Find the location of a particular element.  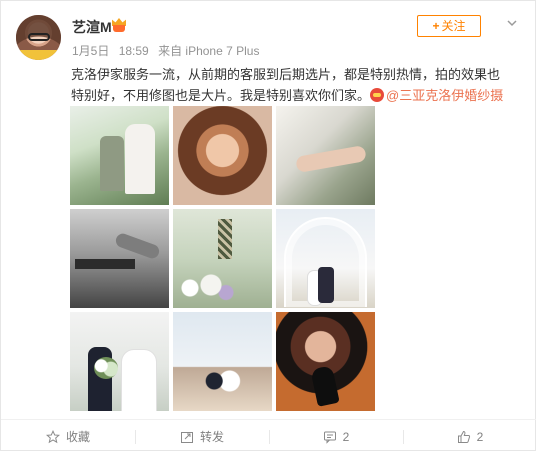

favorite-button: 收藏 is located at coordinates (68, 435).